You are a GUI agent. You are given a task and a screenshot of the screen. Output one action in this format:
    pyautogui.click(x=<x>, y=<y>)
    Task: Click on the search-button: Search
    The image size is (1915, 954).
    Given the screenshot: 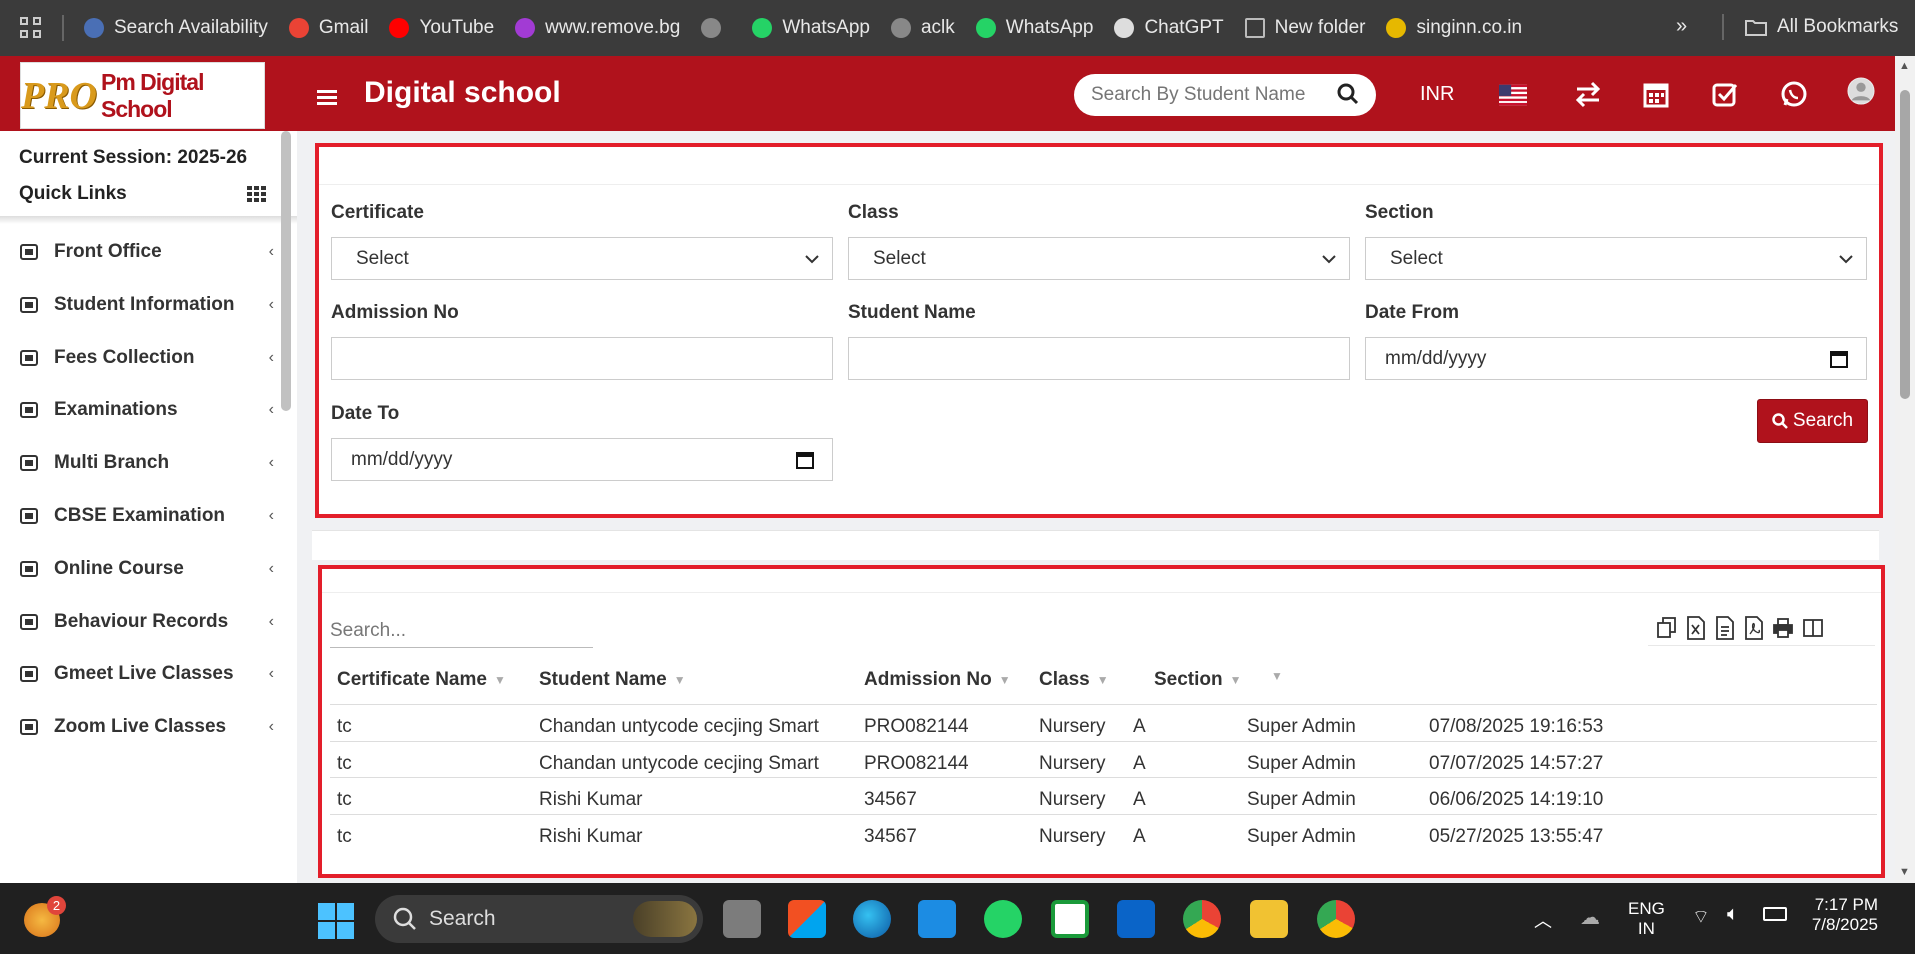 What is the action you would take?
    pyautogui.click(x=1812, y=421)
    